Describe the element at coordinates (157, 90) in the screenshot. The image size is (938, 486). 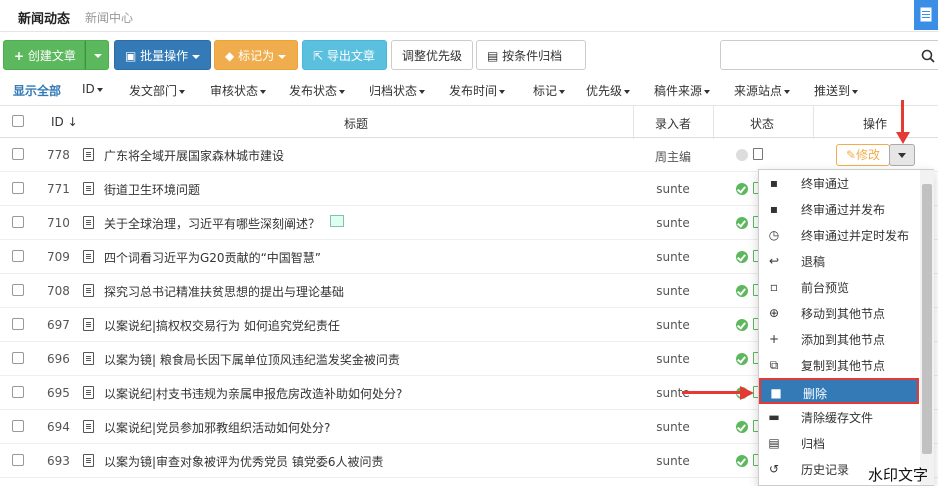
I see `filter-department: 发文部门` at that location.